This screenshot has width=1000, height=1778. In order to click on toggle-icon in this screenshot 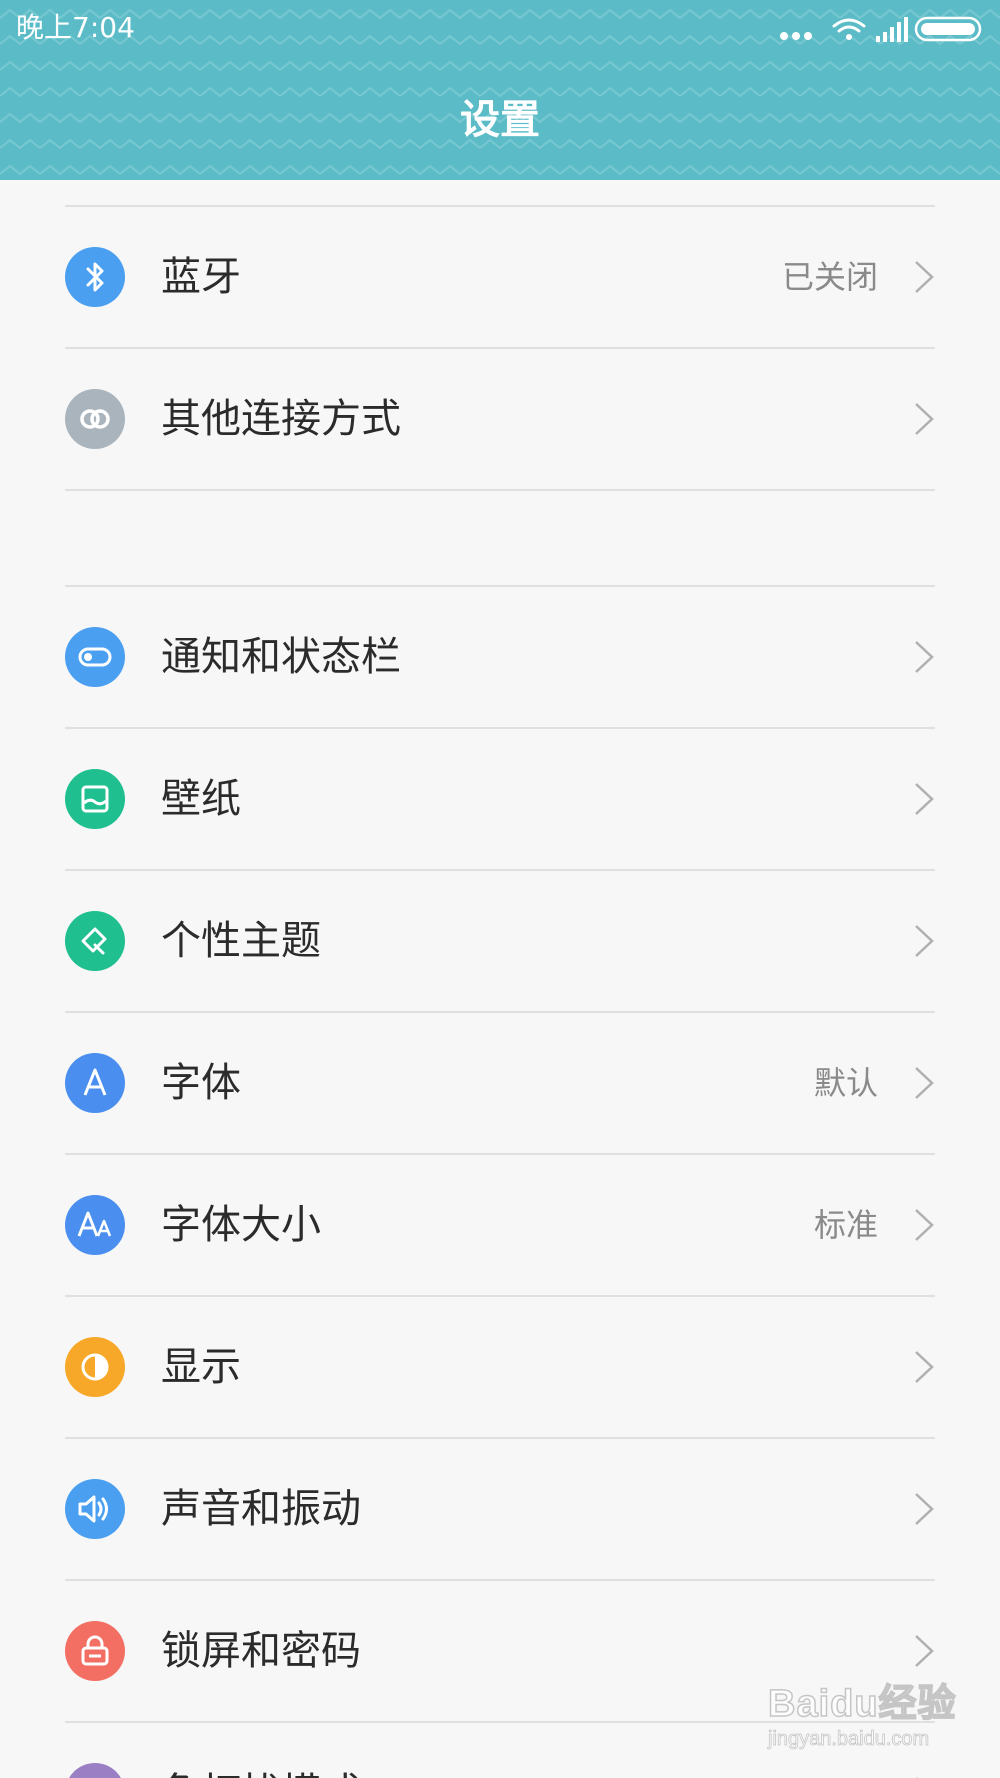, I will do `click(95, 657)`.